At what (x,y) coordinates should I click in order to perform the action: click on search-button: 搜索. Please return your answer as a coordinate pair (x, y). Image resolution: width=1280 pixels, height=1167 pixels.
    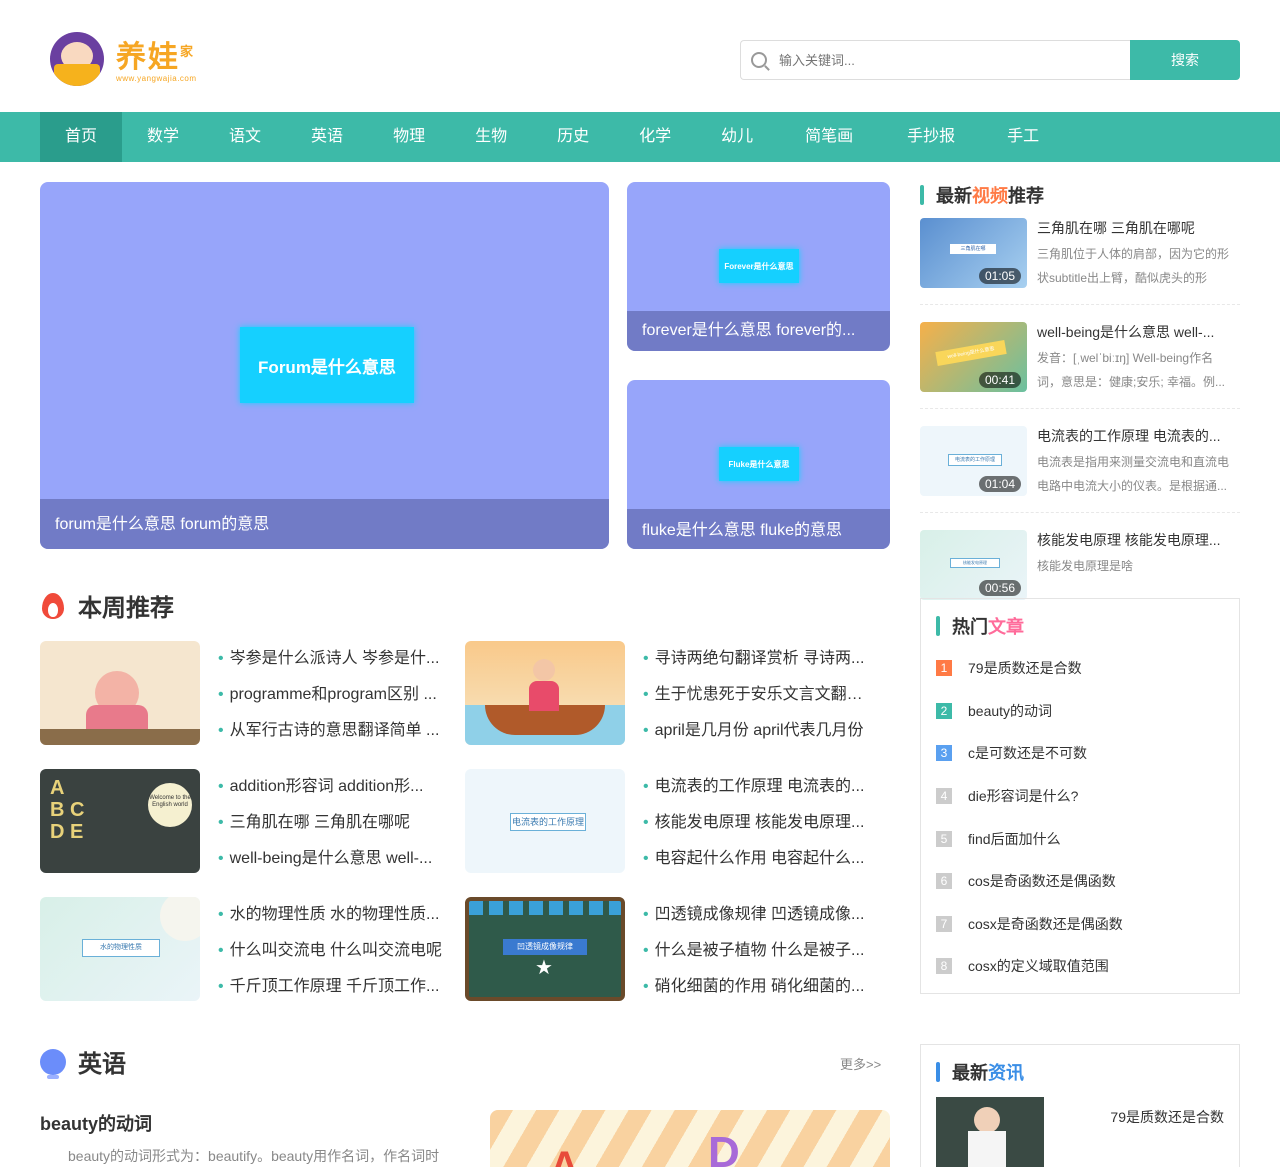
    Looking at the image, I should click on (1185, 60).